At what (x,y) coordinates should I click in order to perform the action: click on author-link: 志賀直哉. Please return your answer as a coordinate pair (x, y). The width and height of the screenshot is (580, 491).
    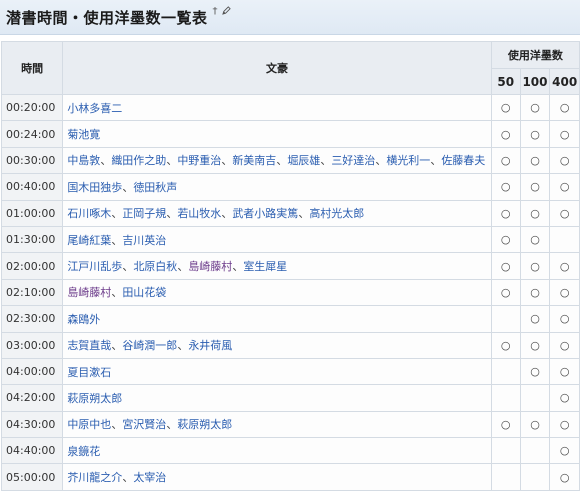
    Looking at the image, I should click on (89, 345).